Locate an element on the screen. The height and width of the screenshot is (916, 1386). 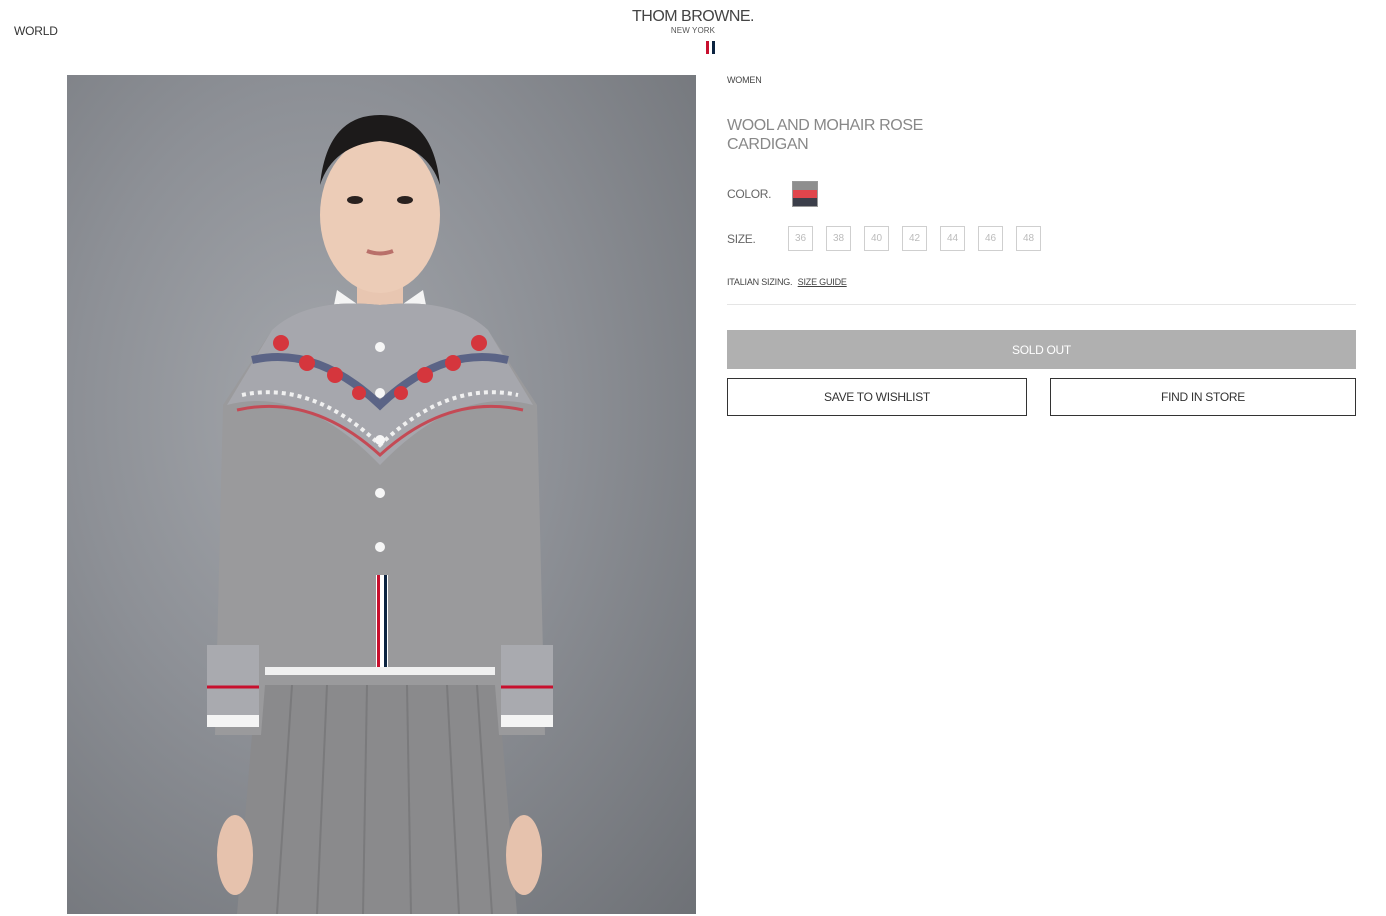
brand-city: NEW YORK is located at coordinates (693, 30).